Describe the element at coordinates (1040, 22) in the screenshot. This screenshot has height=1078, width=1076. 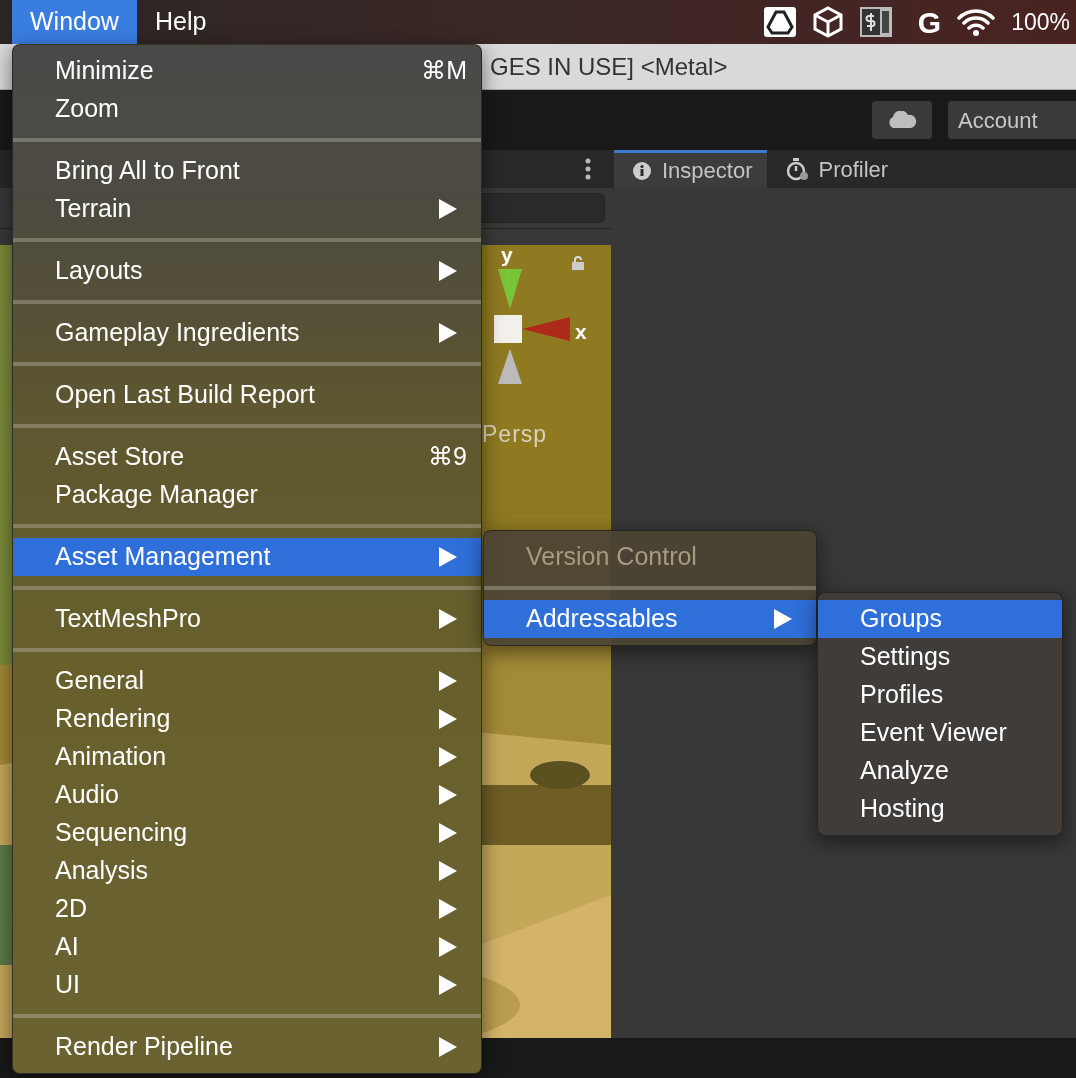
I see `battery-percentage: 100%` at that location.